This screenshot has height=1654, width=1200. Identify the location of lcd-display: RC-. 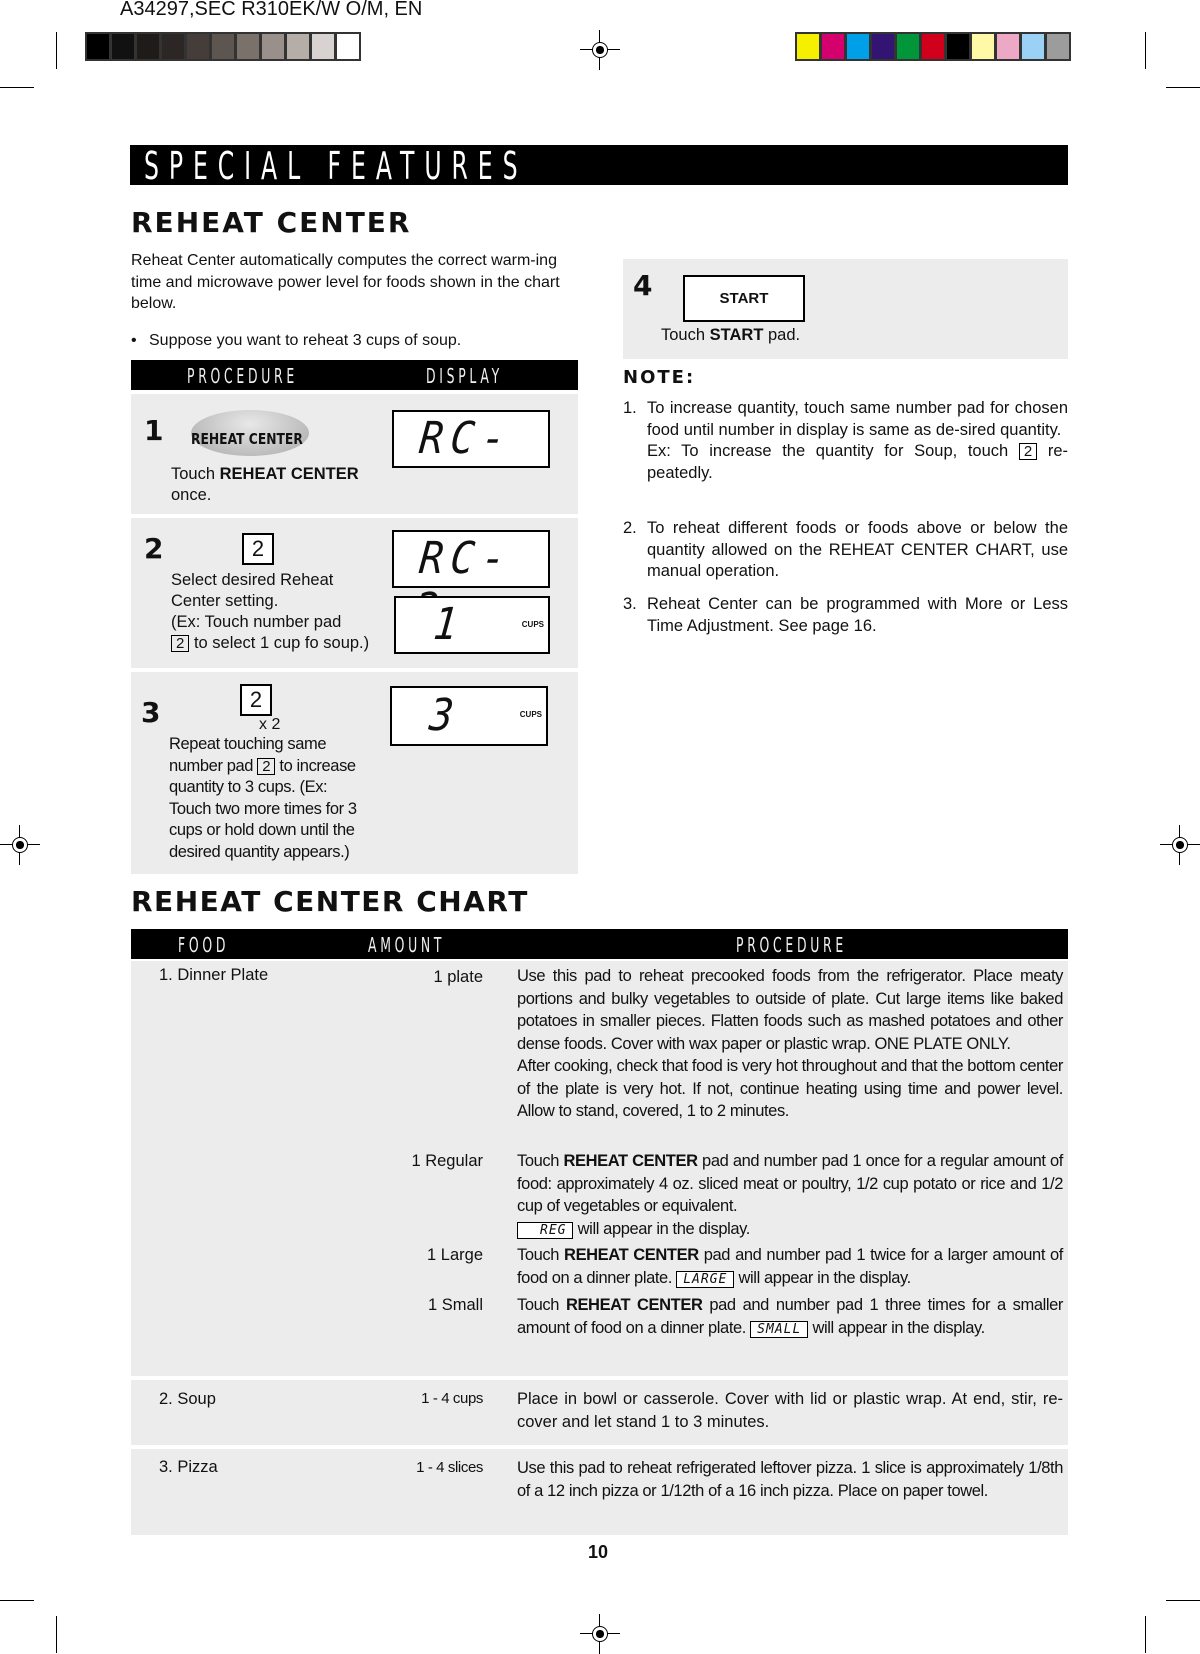
(471, 439).